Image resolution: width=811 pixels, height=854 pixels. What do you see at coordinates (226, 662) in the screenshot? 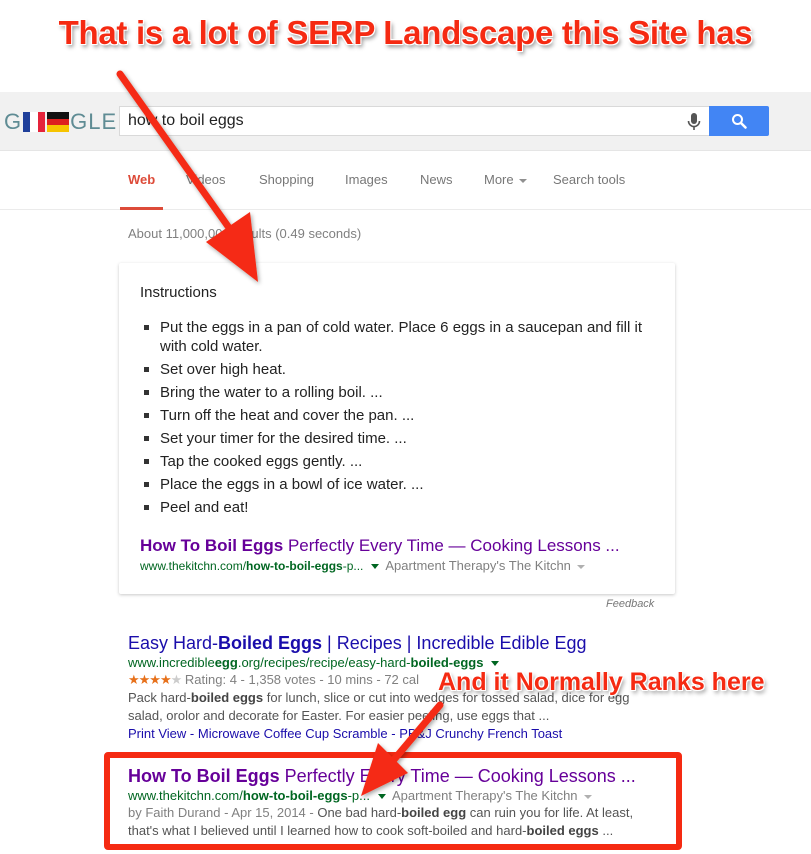
I see `url-bold: egg` at bounding box center [226, 662].